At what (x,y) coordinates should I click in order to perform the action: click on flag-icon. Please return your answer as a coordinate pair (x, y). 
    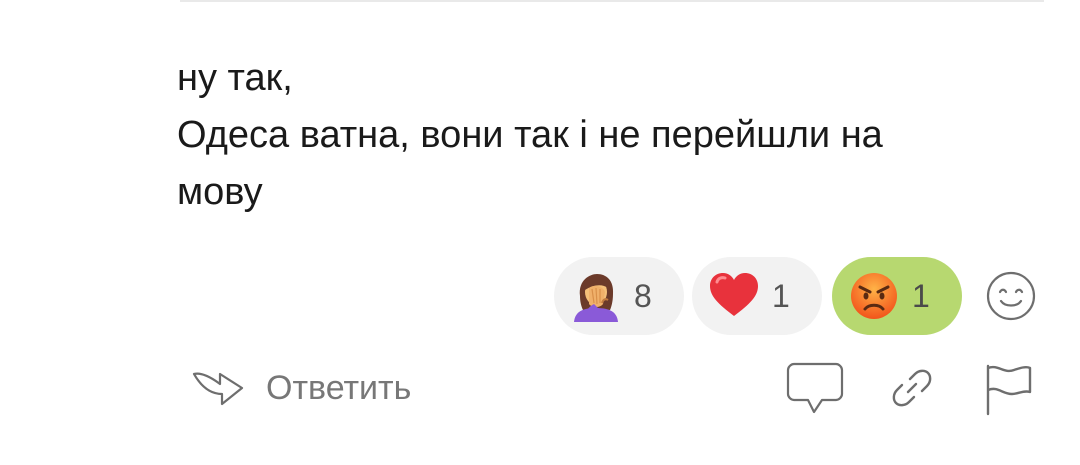
    Looking at the image, I should click on (1009, 390).